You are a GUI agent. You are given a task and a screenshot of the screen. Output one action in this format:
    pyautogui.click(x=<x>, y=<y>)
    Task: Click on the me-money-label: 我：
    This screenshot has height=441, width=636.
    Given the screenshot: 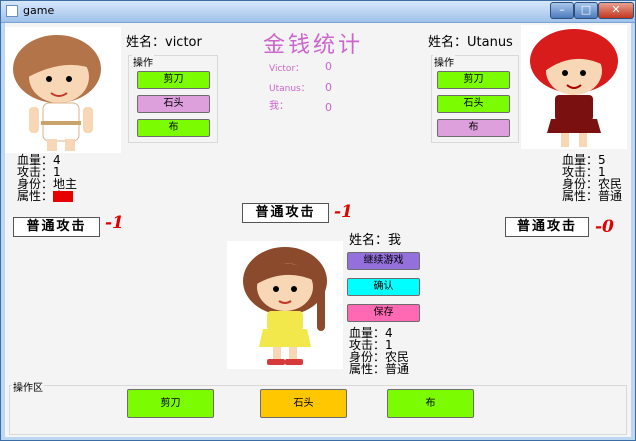 What is the action you would take?
    pyautogui.click(x=279, y=106)
    